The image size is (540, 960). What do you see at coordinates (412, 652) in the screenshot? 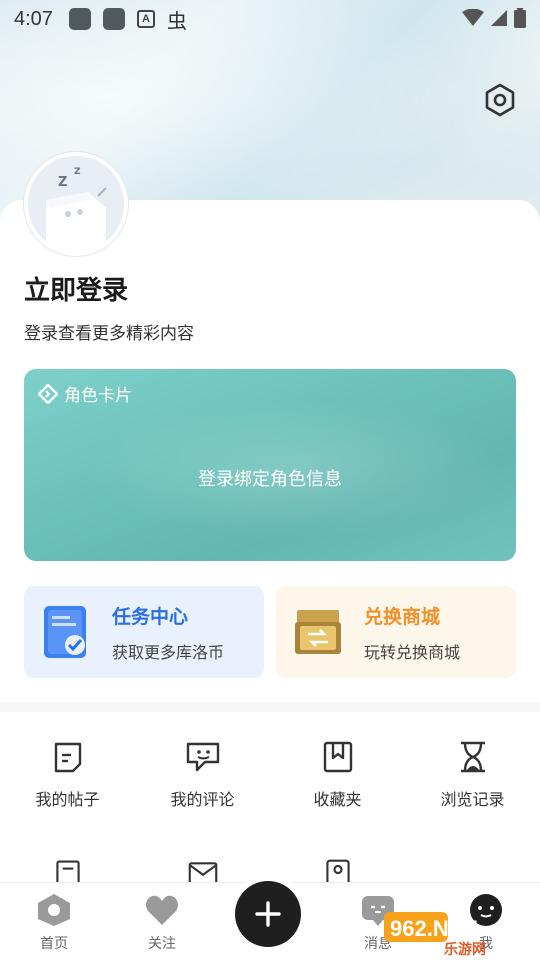
I see `exchange-mall-desc: 玩转兑换商城` at bounding box center [412, 652].